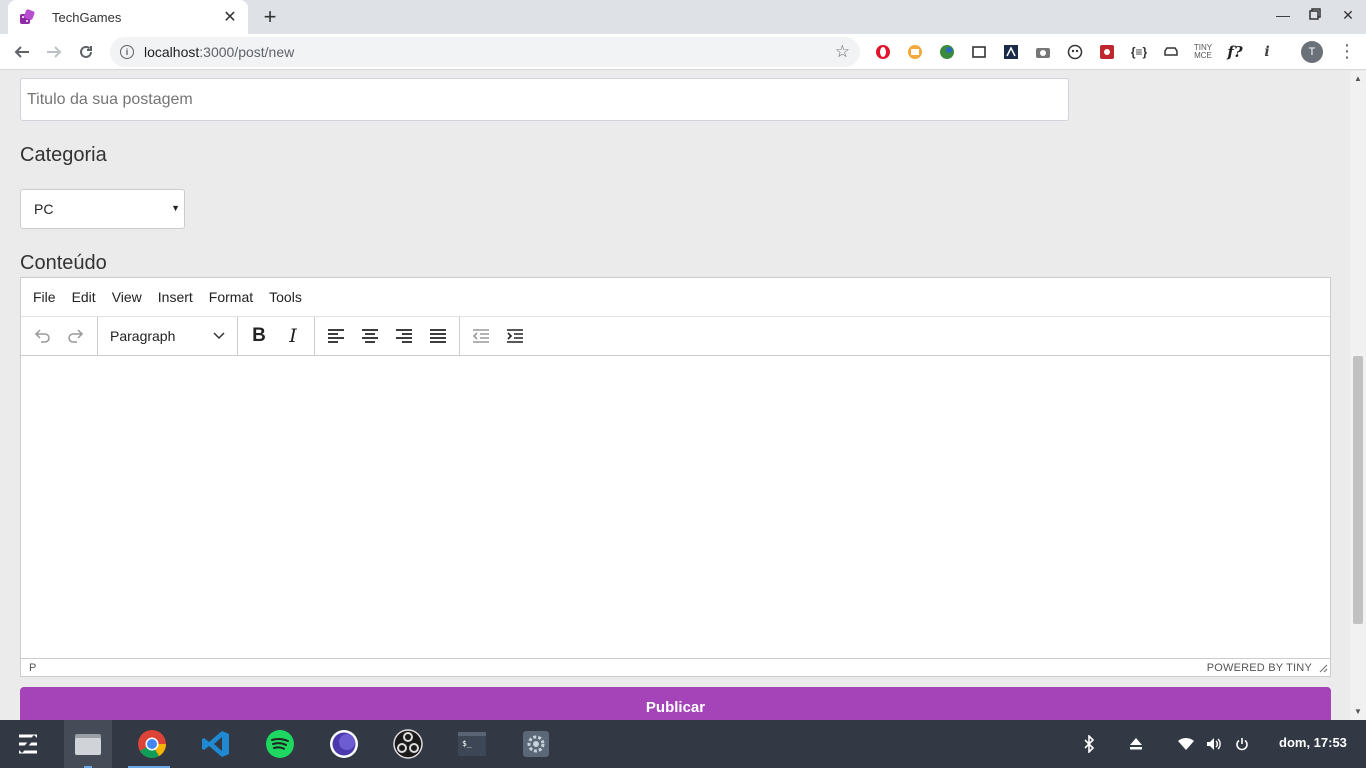 This screenshot has width=1366, height=768. I want to click on tinymce-extension-icon: TINY MCE, so click(1203, 52).